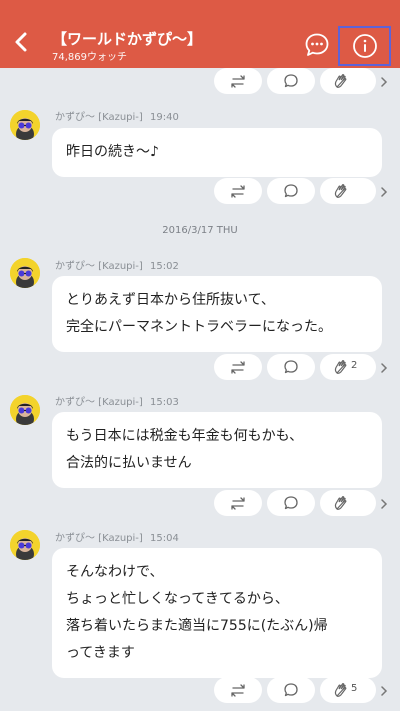 The height and width of the screenshot is (711, 400). What do you see at coordinates (89, 57) in the screenshot?
I see `watch-count: 74,869ウォッチ` at bounding box center [89, 57].